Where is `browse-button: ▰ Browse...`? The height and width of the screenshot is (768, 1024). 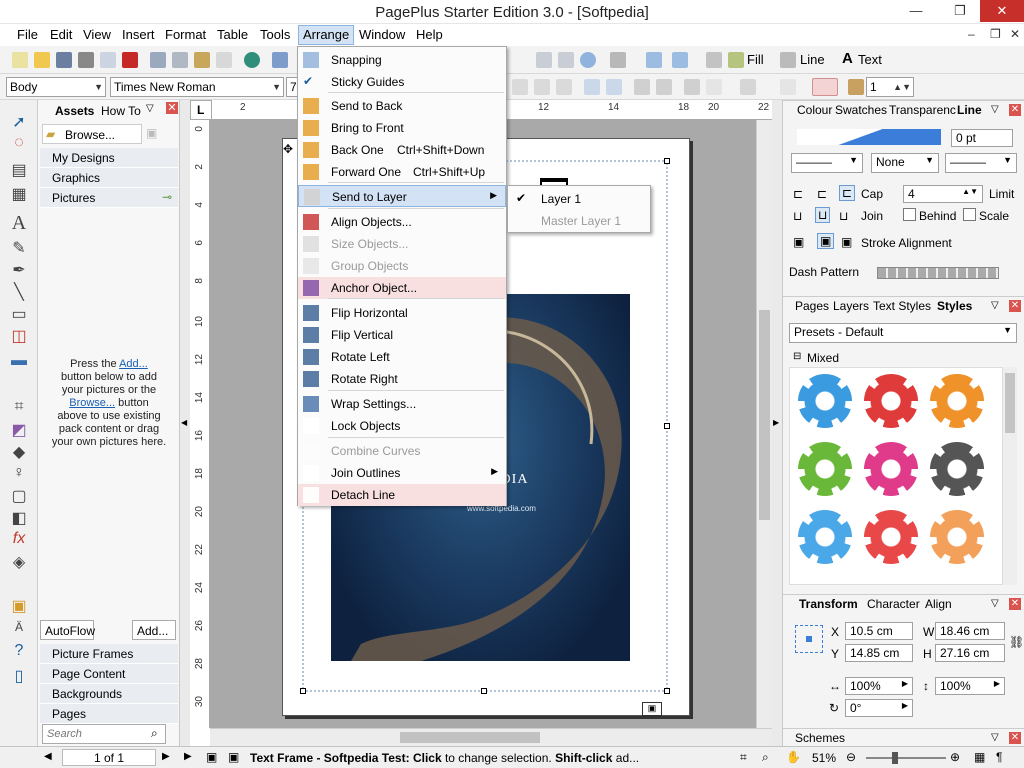
browse-button: ▰ Browse... is located at coordinates (92, 134).